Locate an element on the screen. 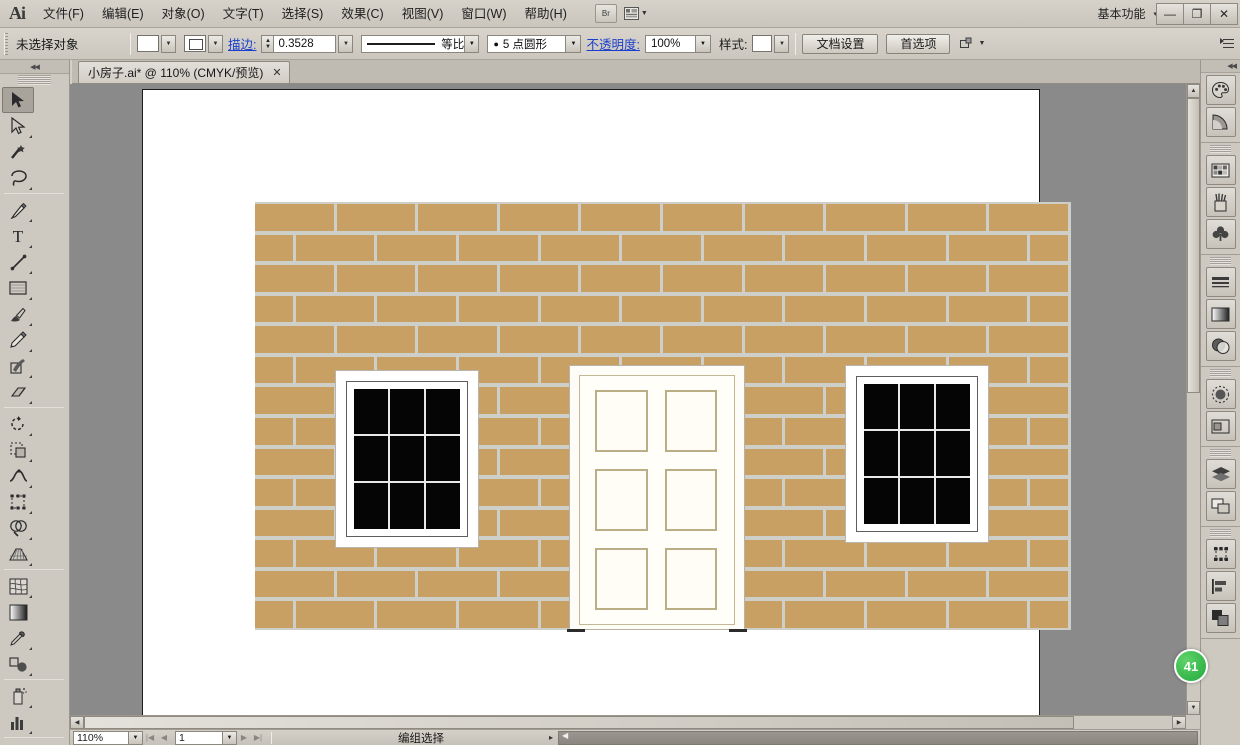 The width and height of the screenshot is (1240, 745). stroke-label: 描边: is located at coordinates (242, 43).